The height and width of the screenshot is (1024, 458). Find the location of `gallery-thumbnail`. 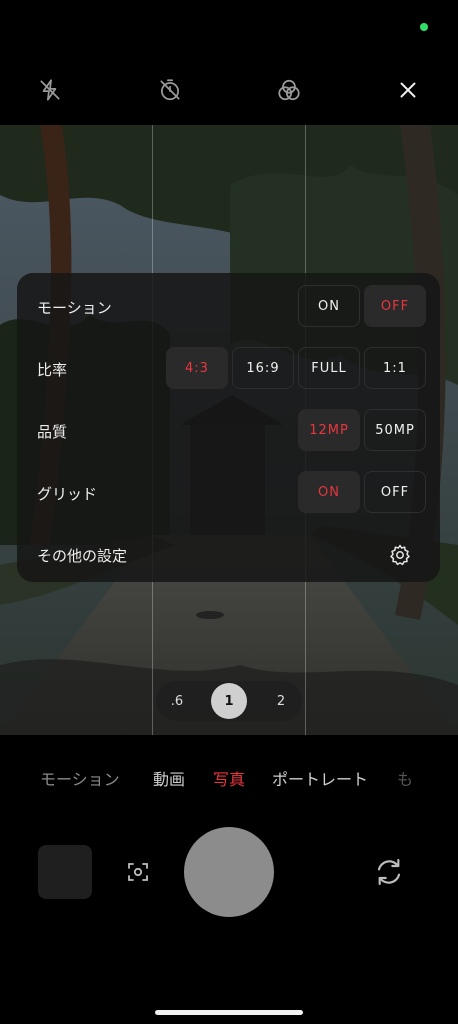

gallery-thumbnail is located at coordinates (65, 872).